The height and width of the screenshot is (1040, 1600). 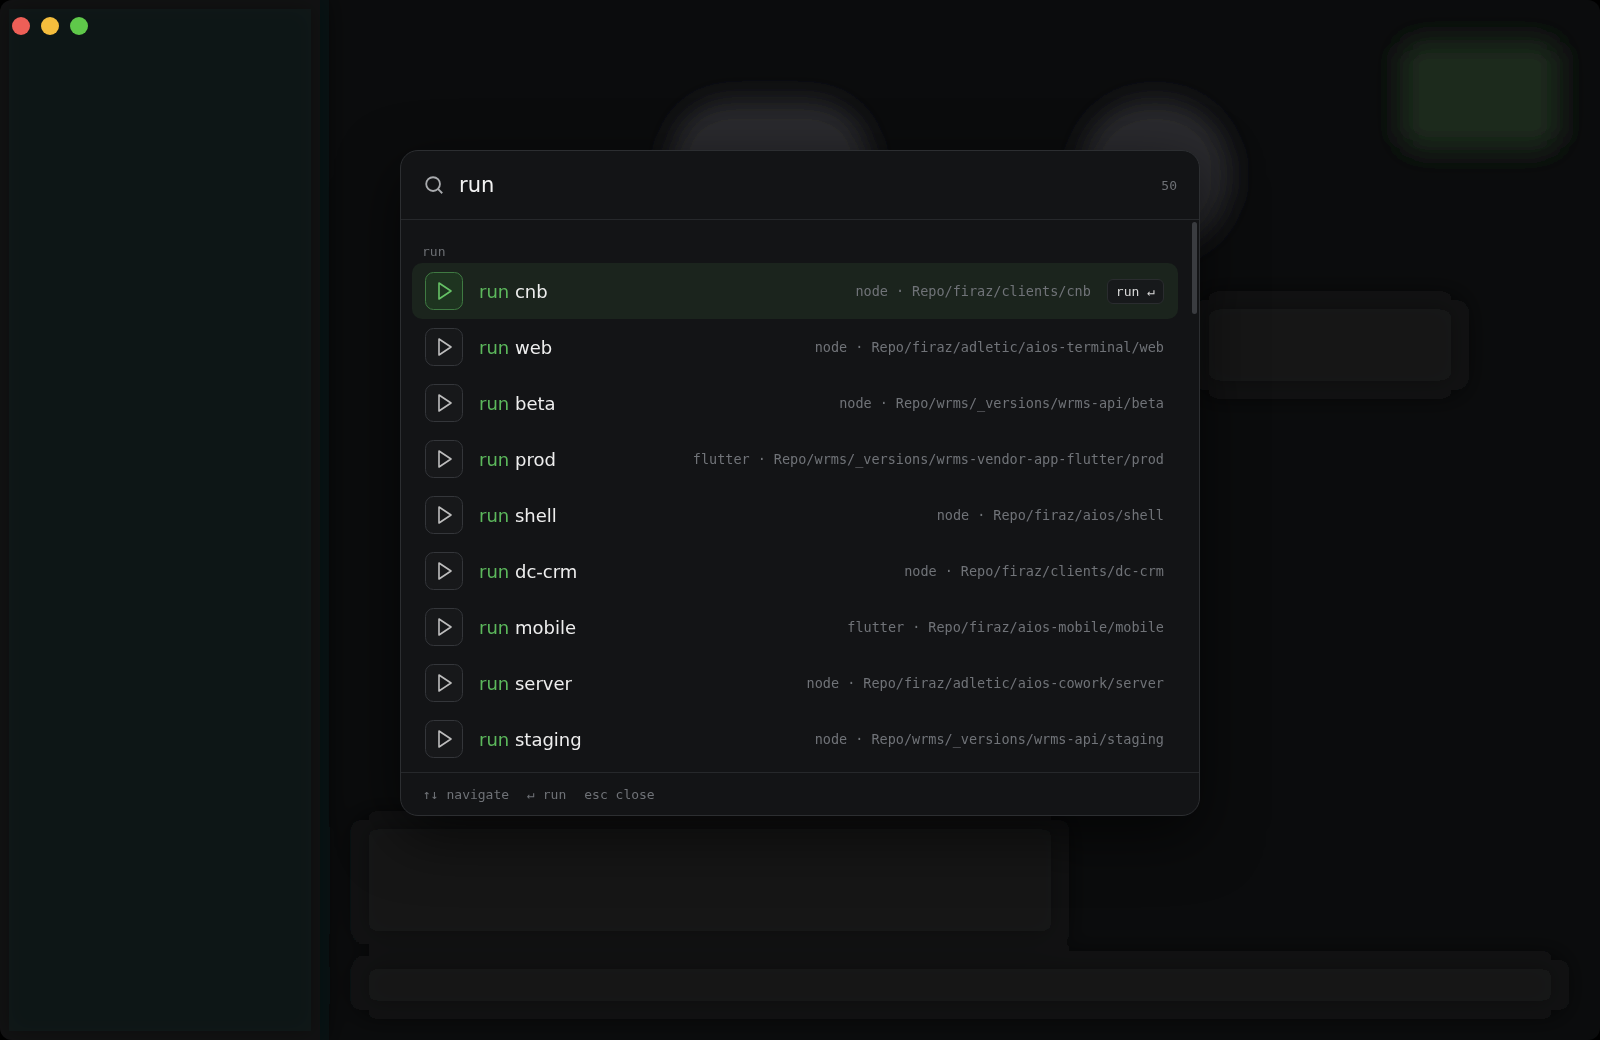 I want to click on command-name: run shell, so click(x=518, y=515).